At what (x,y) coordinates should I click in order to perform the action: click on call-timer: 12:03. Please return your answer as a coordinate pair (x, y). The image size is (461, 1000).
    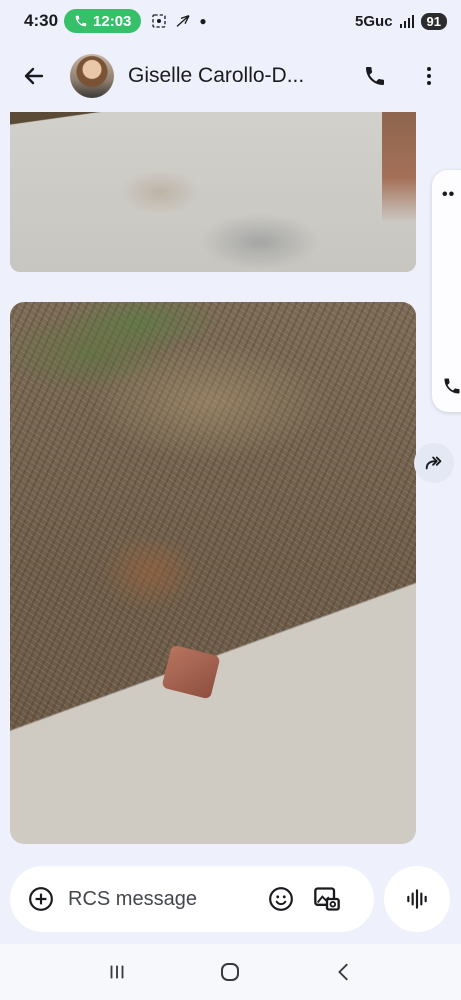
    Looking at the image, I should click on (112, 21).